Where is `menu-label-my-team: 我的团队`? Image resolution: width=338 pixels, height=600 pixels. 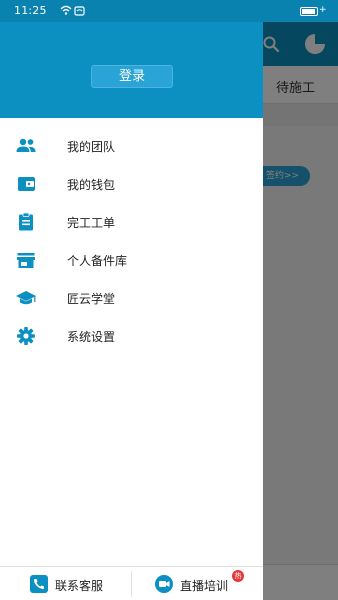 menu-label-my-team: 我的团队 is located at coordinates (91, 147).